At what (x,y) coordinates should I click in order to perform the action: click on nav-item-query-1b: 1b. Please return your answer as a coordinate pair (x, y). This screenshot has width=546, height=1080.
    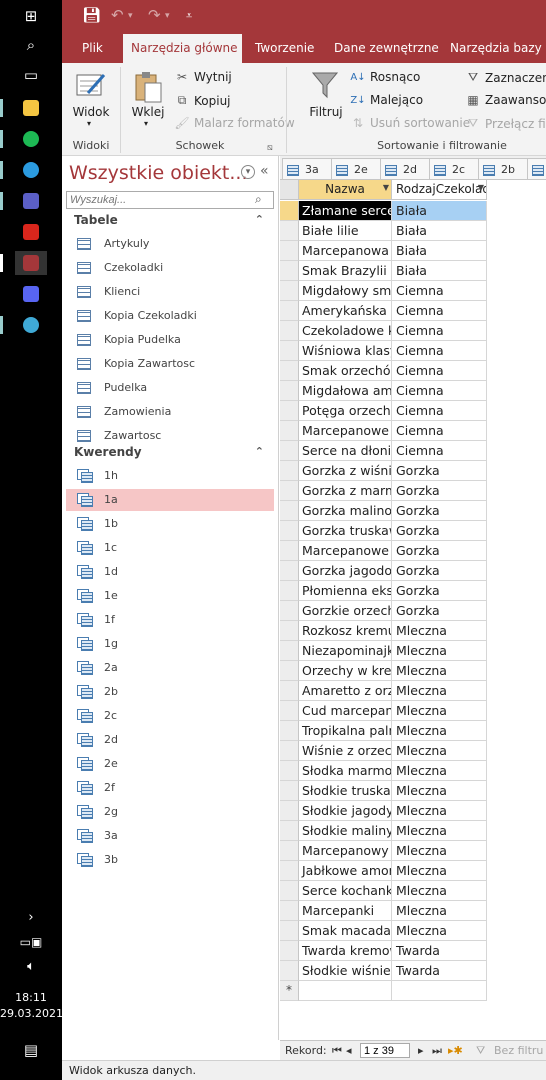
    Looking at the image, I should click on (170, 524).